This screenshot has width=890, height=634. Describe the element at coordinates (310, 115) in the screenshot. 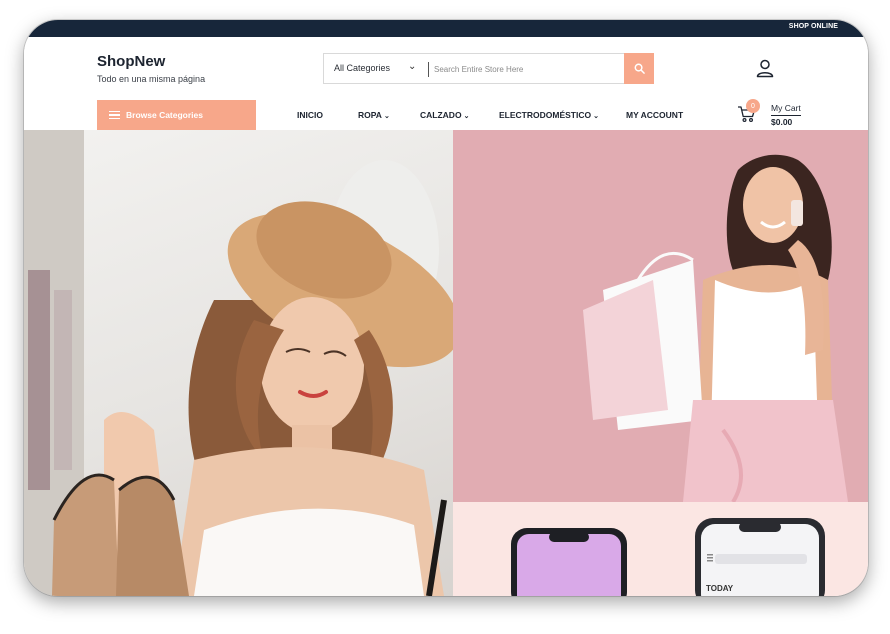

I see `nav-item-inicio: INICIO` at that location.